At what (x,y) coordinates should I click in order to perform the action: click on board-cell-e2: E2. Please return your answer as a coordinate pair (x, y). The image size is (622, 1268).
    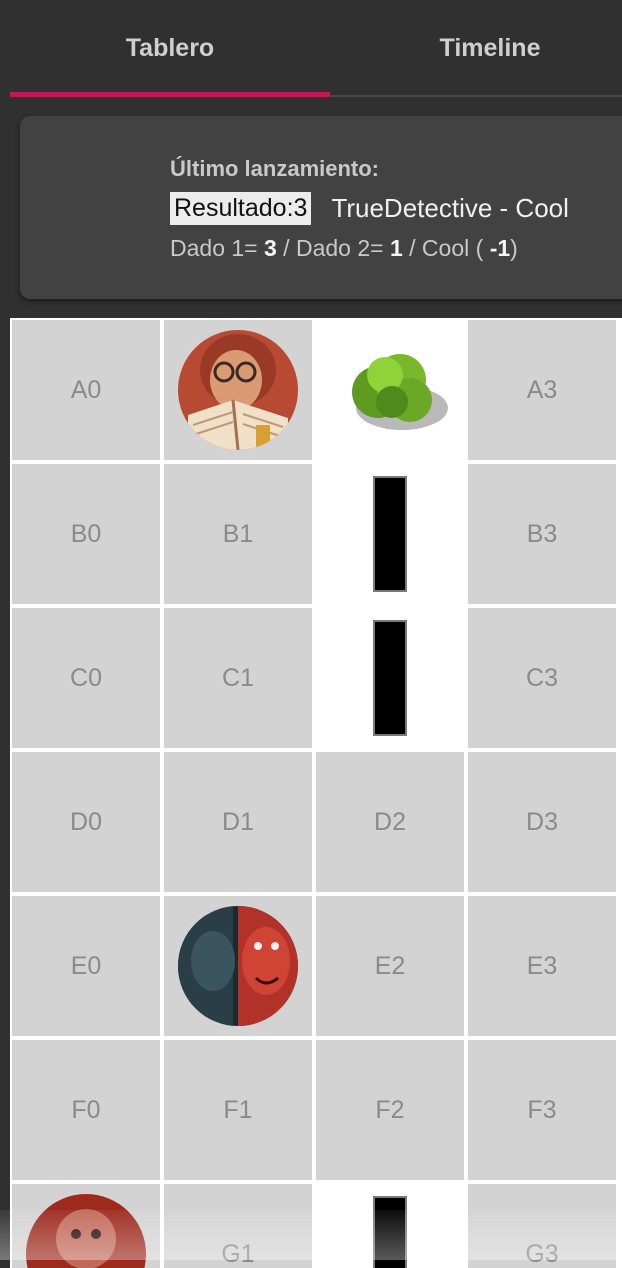
    Looking at the image, I should click on (390, 966).